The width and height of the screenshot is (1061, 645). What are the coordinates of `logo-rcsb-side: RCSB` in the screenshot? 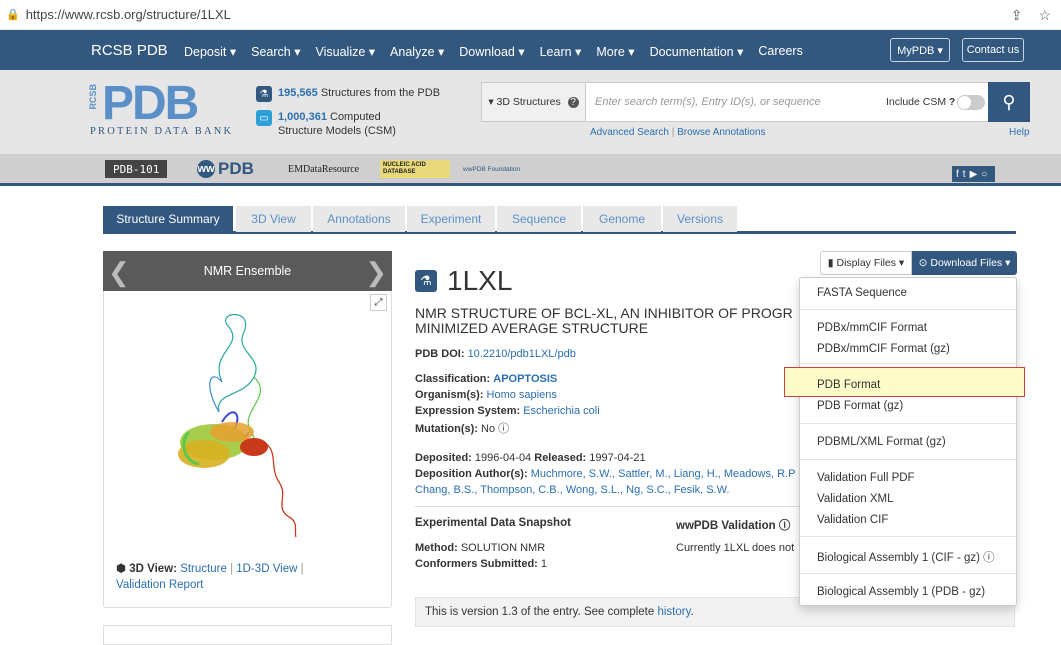 It's located at (93, 97).